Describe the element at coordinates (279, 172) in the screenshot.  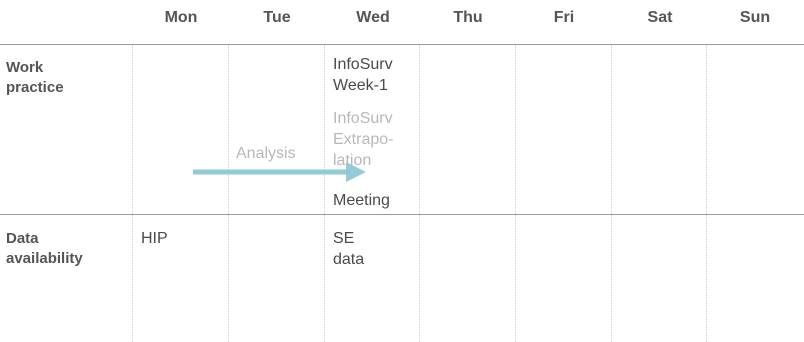
I see `analysis-arrow` at that location.